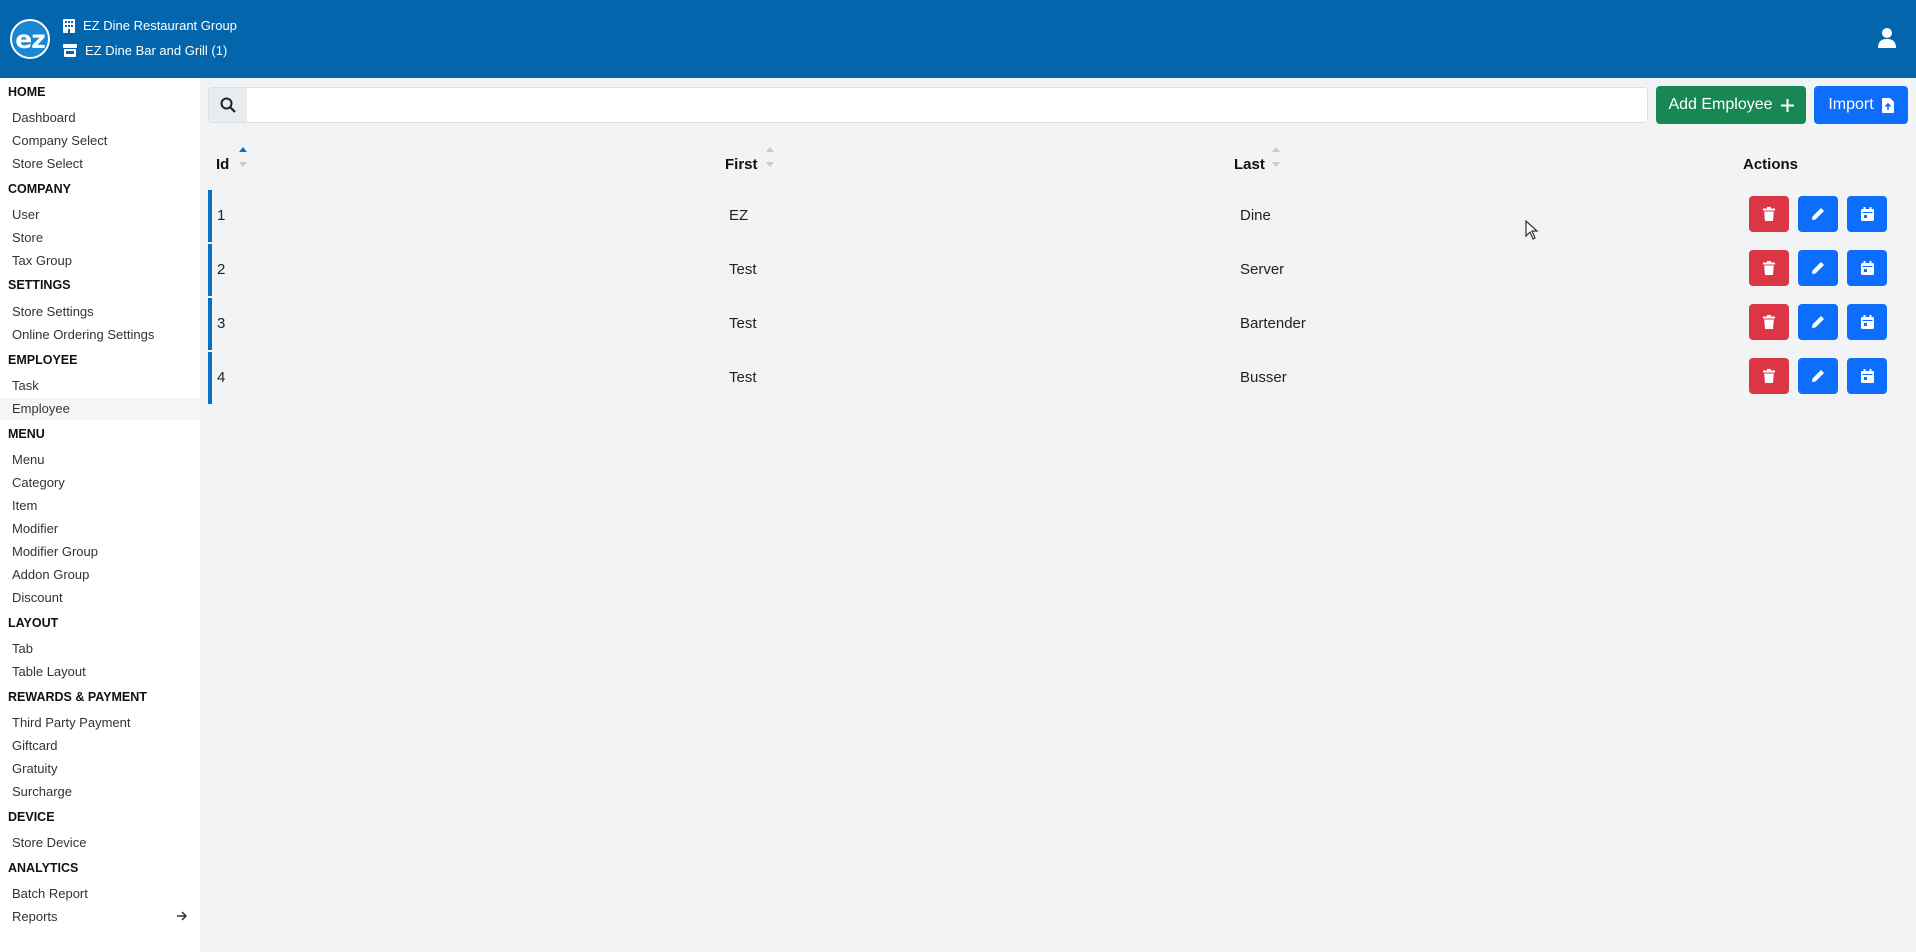 The width and height of the screenshot is (1916, 952). Describe the element at coordinates (741, 164) in the screenshot. I see `column-header-first: First` at that location.